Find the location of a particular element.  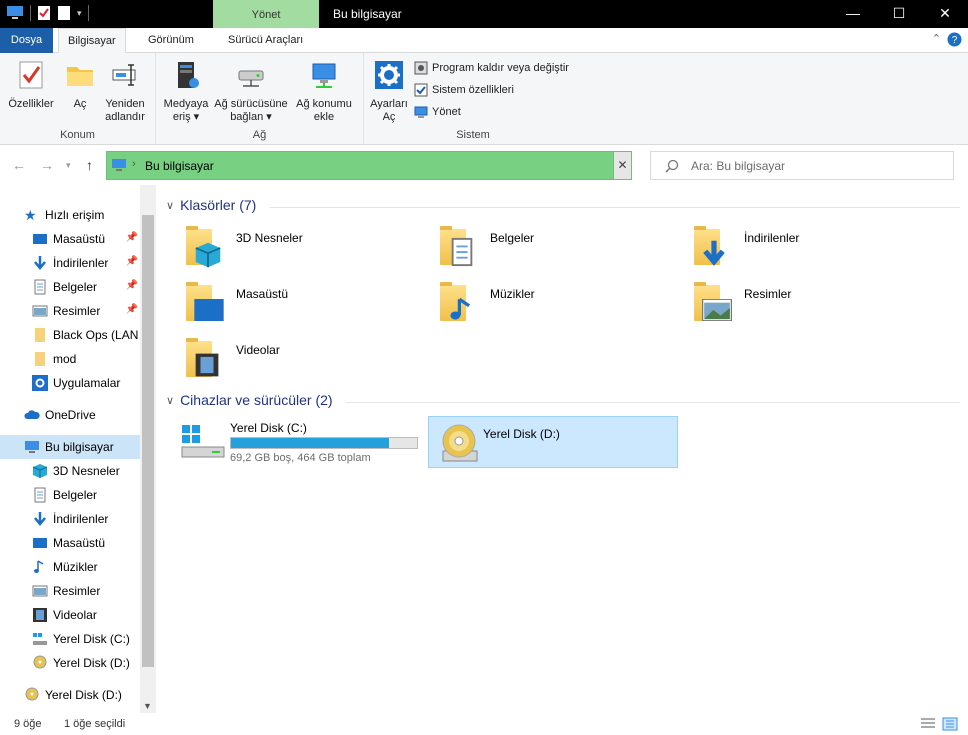

folder-tile-pictures: Resimler is located at coordinates (803, 303).